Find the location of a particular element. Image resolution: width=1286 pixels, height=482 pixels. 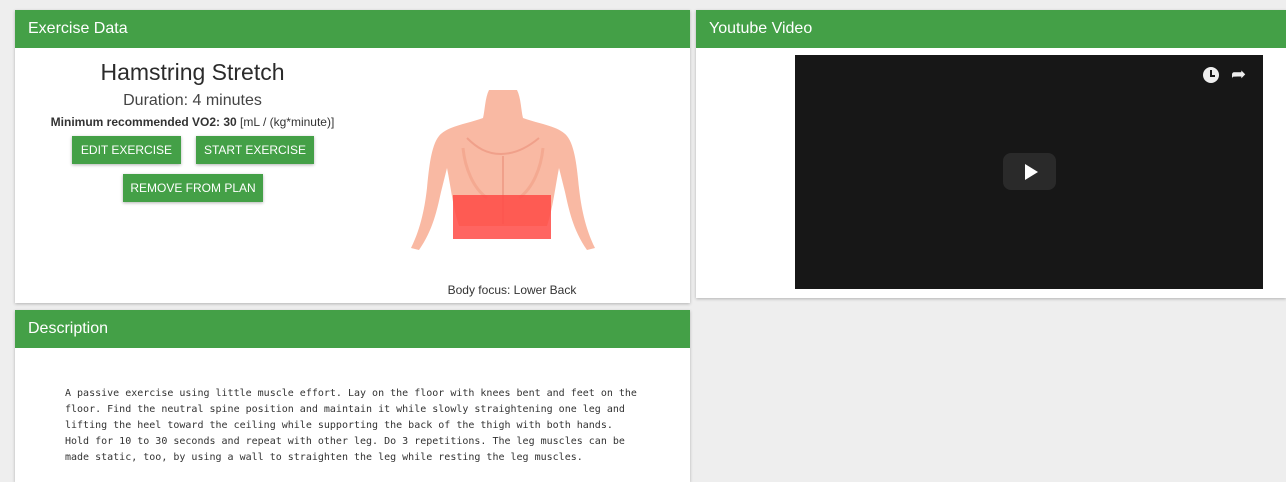

share-icon: ➦ is located at coordinates (1240, 74).